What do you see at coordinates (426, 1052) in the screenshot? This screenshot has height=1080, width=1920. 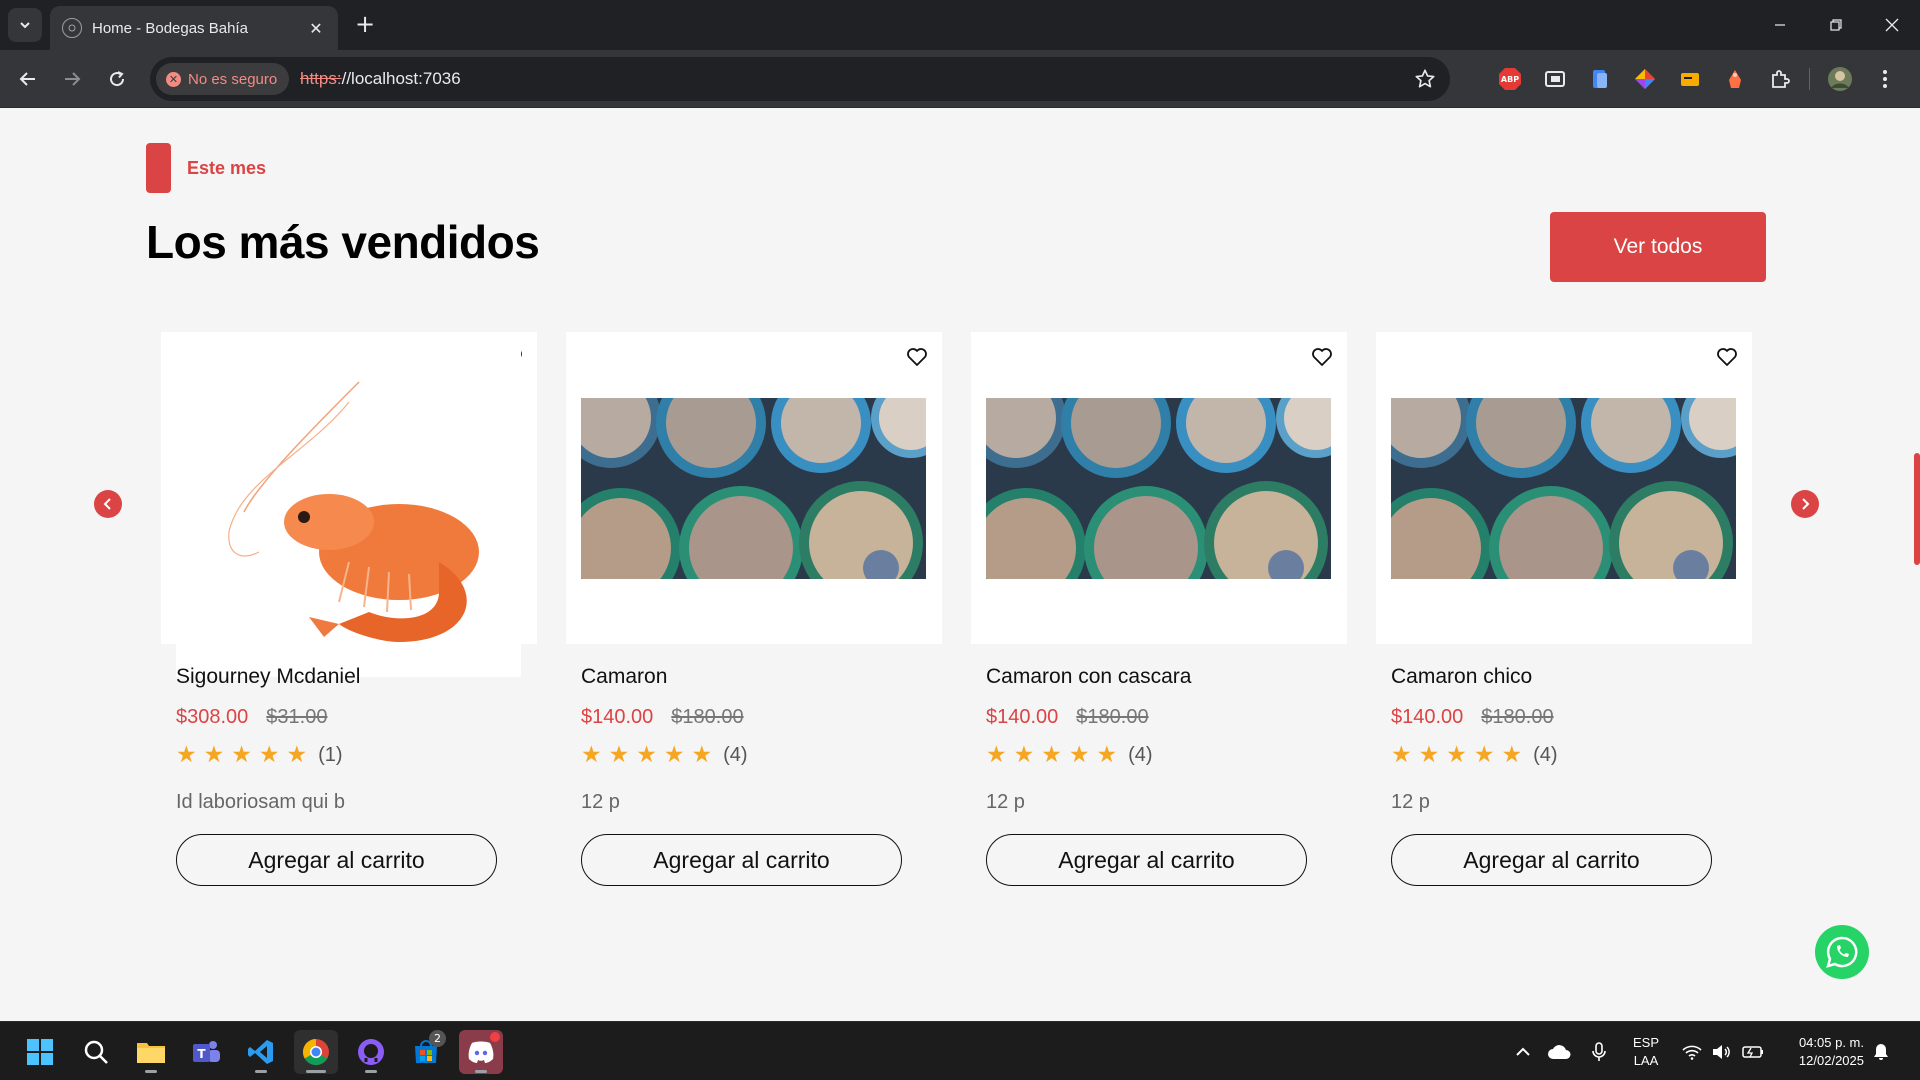 I see `microsoft-store-button: 2` at bounding box center [426, 1052].